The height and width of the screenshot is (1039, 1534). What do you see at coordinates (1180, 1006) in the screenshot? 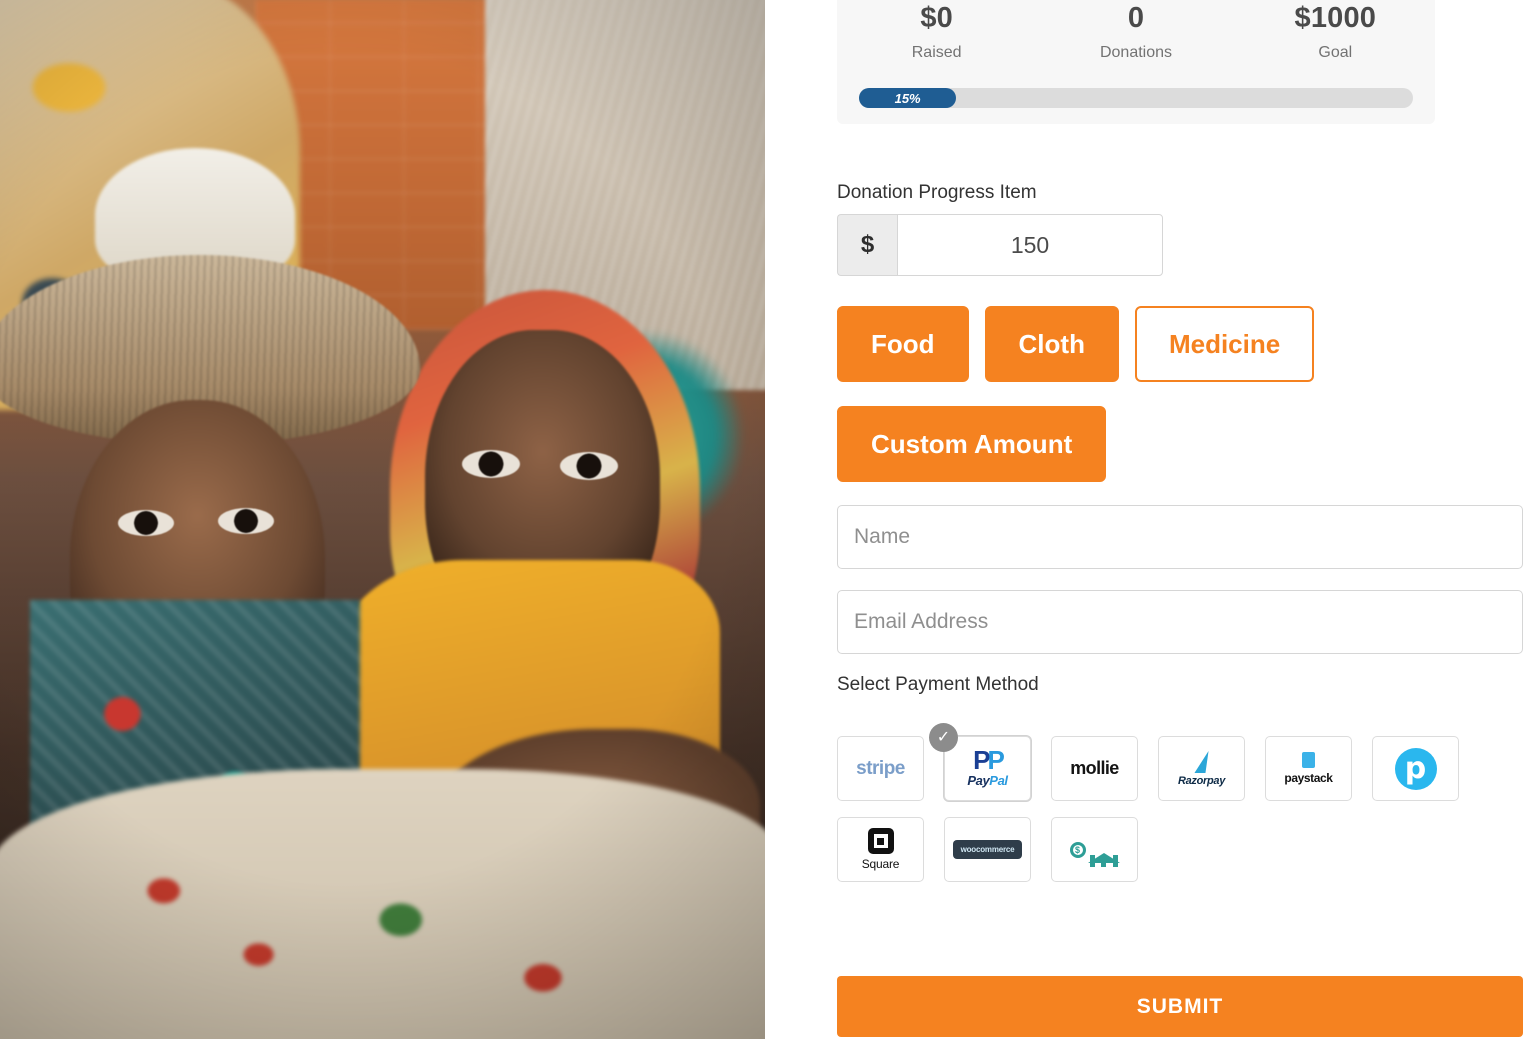
I see `submit-button: SUBMIT` at bounding box center [1180, 1006].